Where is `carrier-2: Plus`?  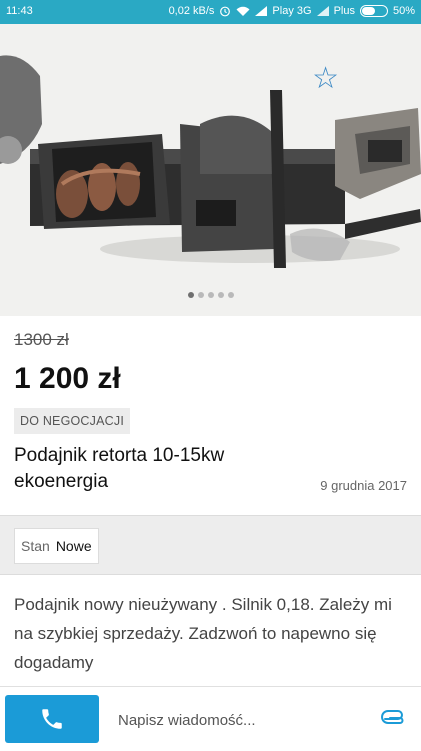
carrier-2: Plus is located at coordinates (344, 11).